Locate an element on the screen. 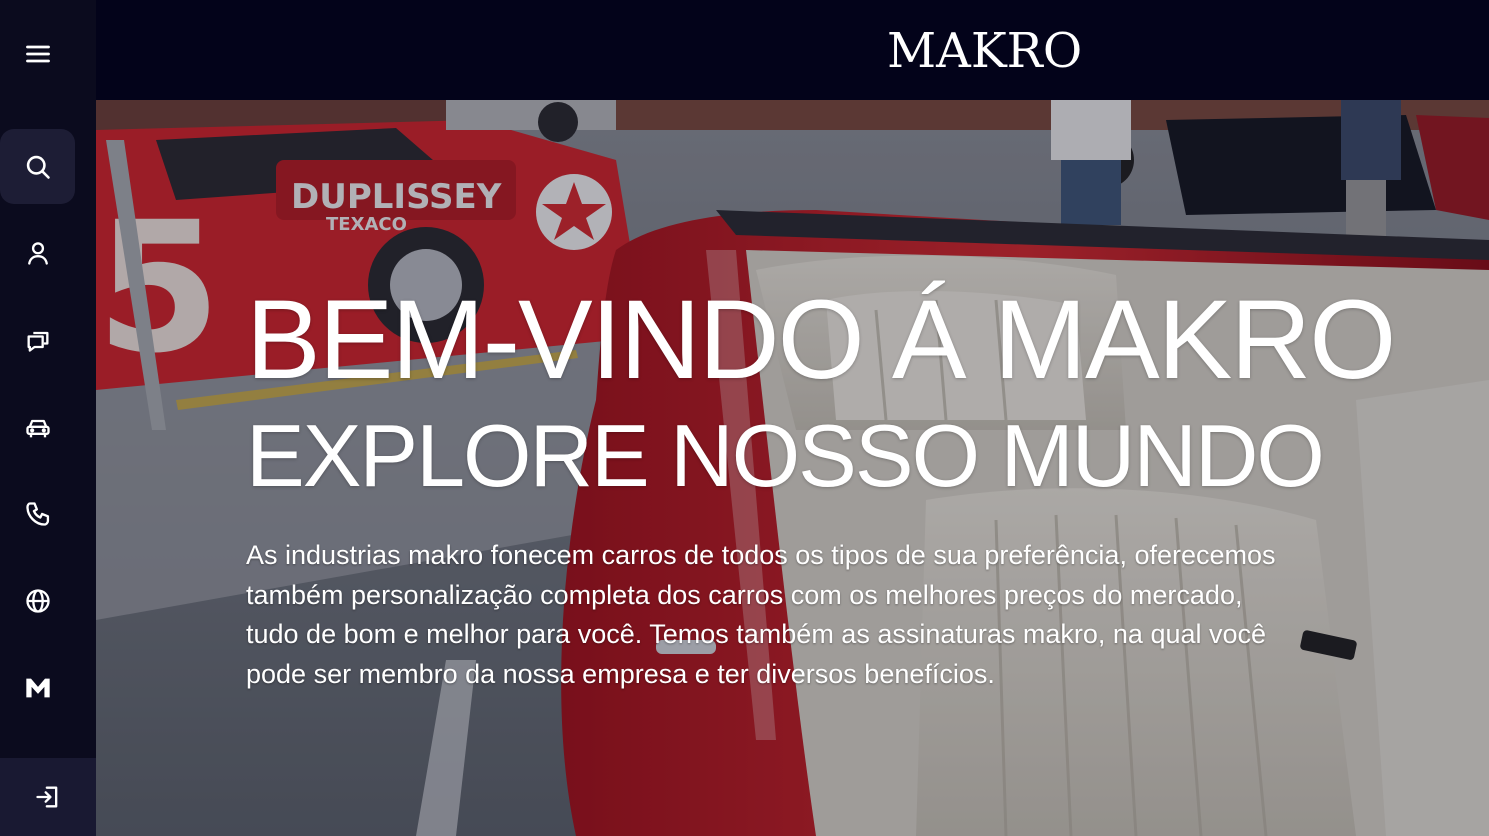  search-button is located at coordinates (37, 166).